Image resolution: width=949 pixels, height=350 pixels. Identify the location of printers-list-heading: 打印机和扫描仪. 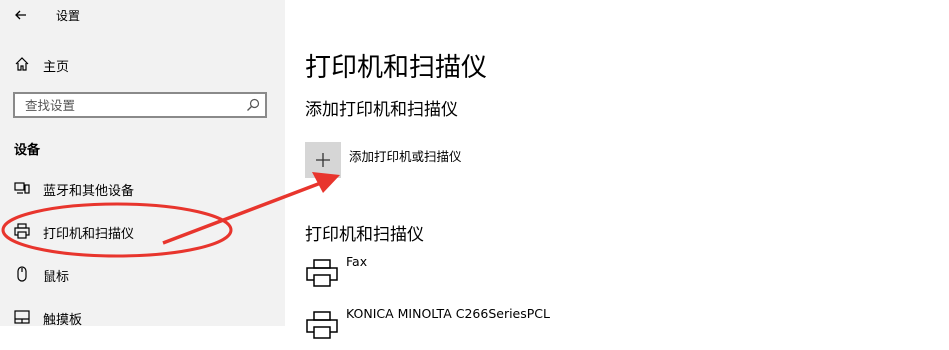
(364, 235).